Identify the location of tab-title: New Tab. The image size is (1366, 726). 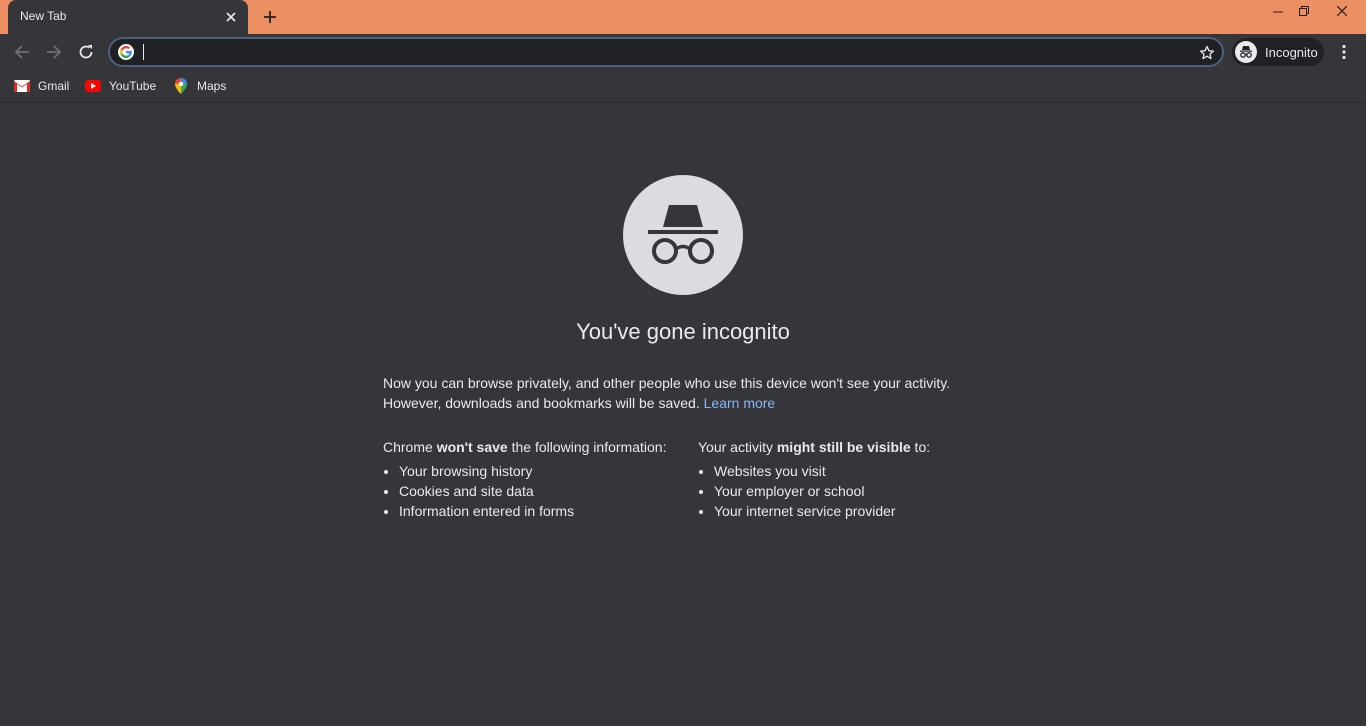
(43, 16).